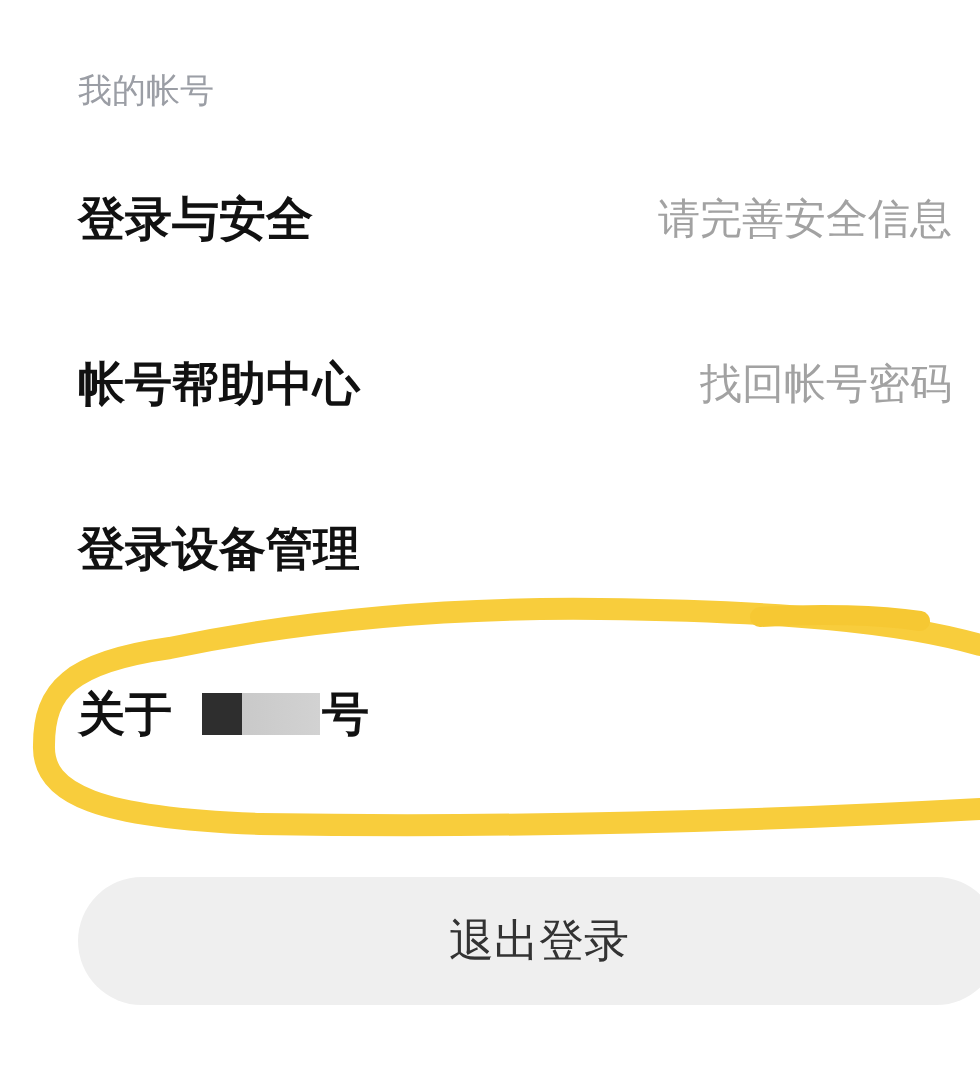 The image size is (980, 1068). I want to click on setting-label: 登录设备管理, so click(219, 548).